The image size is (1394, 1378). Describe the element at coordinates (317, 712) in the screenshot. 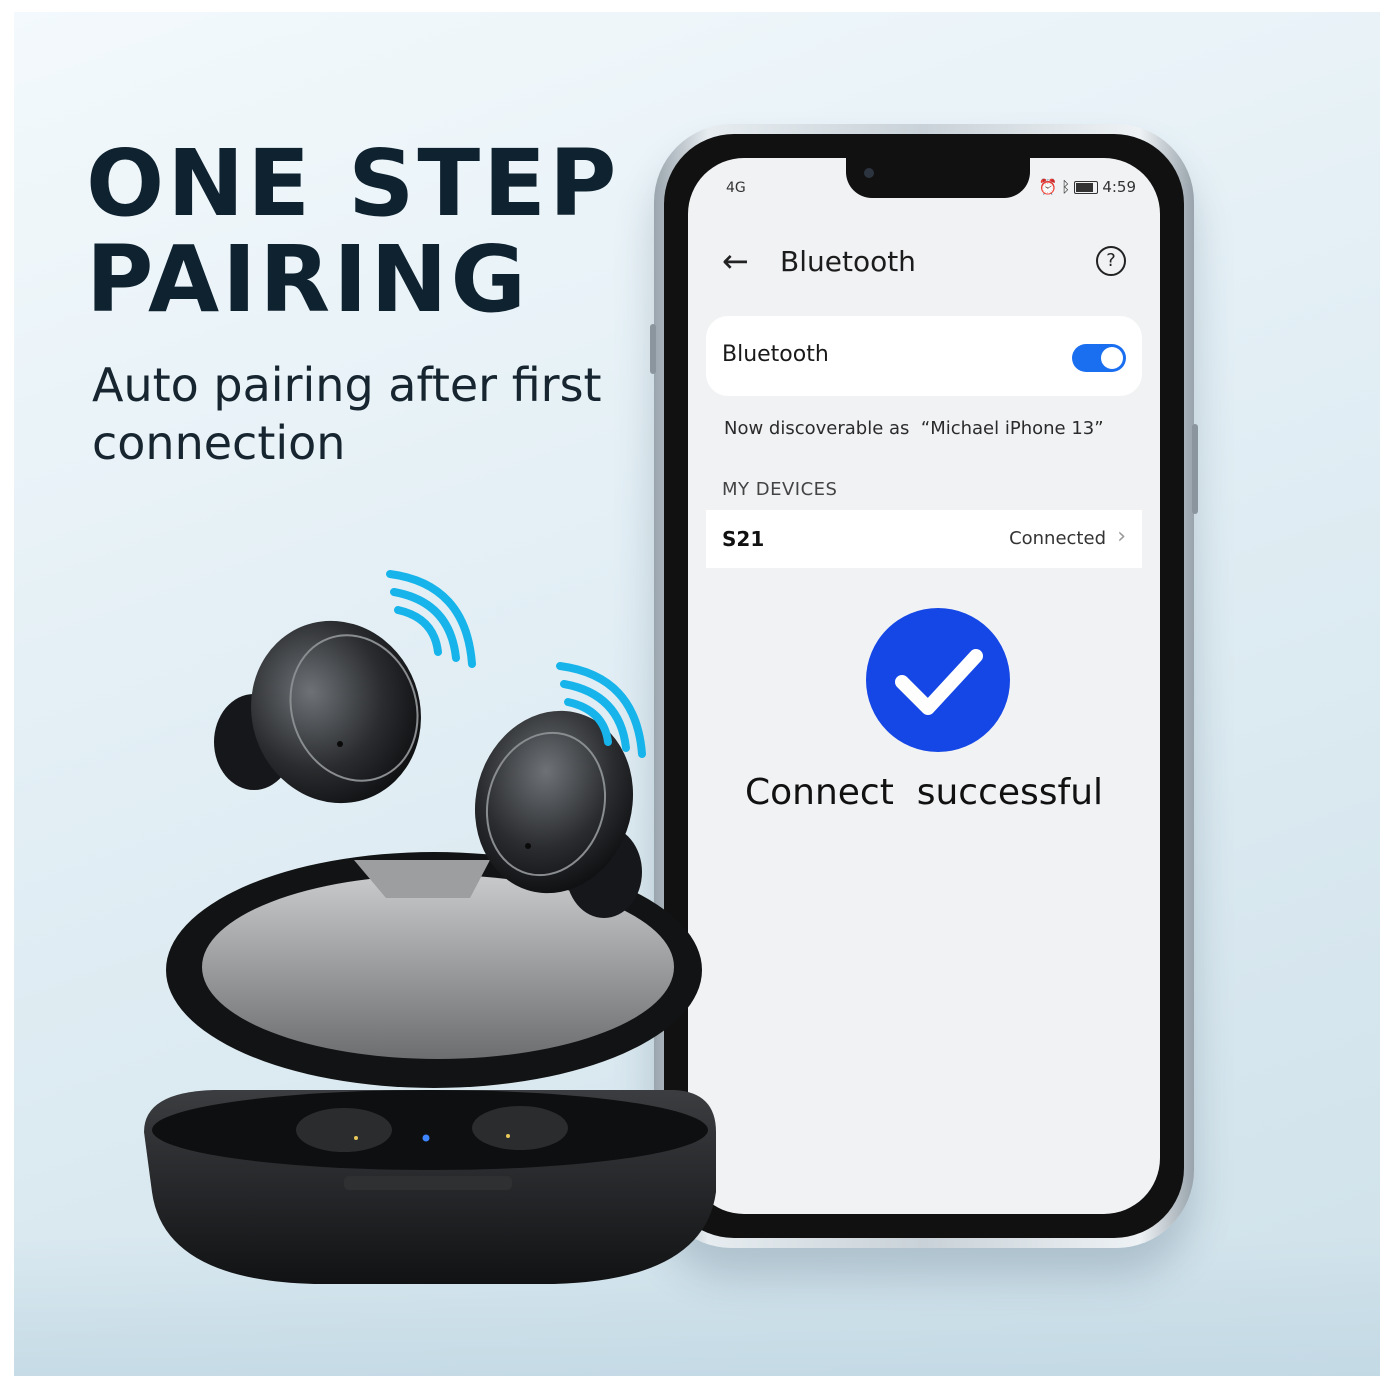

I see `left-earbud` at that location.